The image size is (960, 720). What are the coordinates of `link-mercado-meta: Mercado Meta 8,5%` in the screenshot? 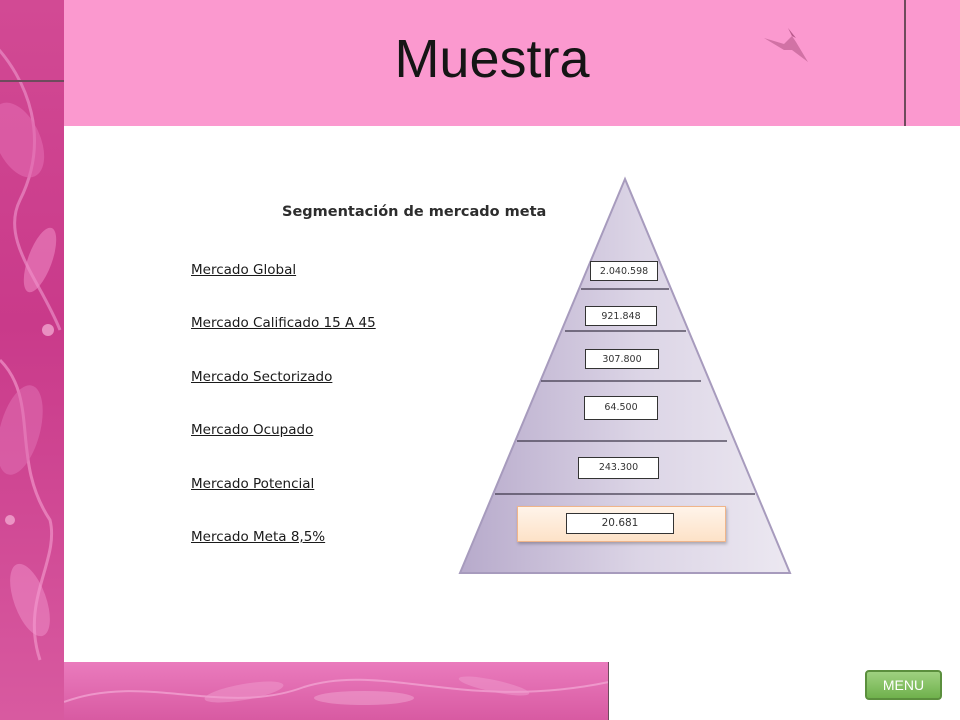 It's located at (258, 537).